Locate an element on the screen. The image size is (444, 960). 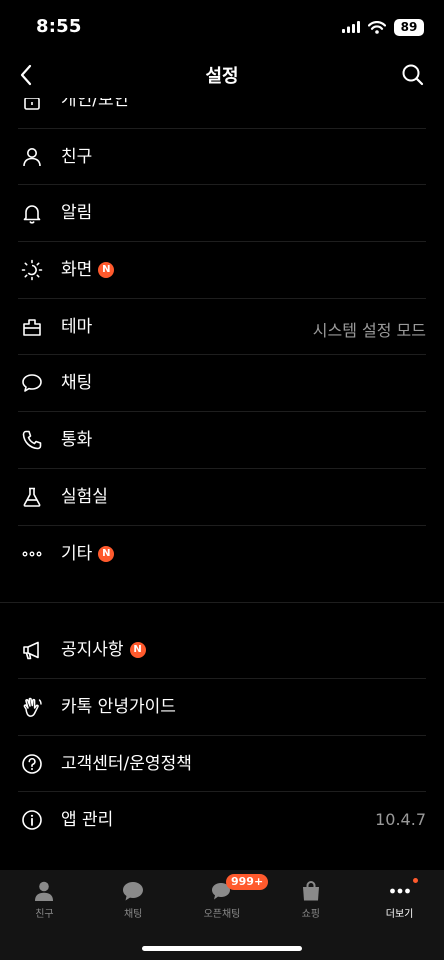
status-icons: 89 is located at coordinates (383, 27).